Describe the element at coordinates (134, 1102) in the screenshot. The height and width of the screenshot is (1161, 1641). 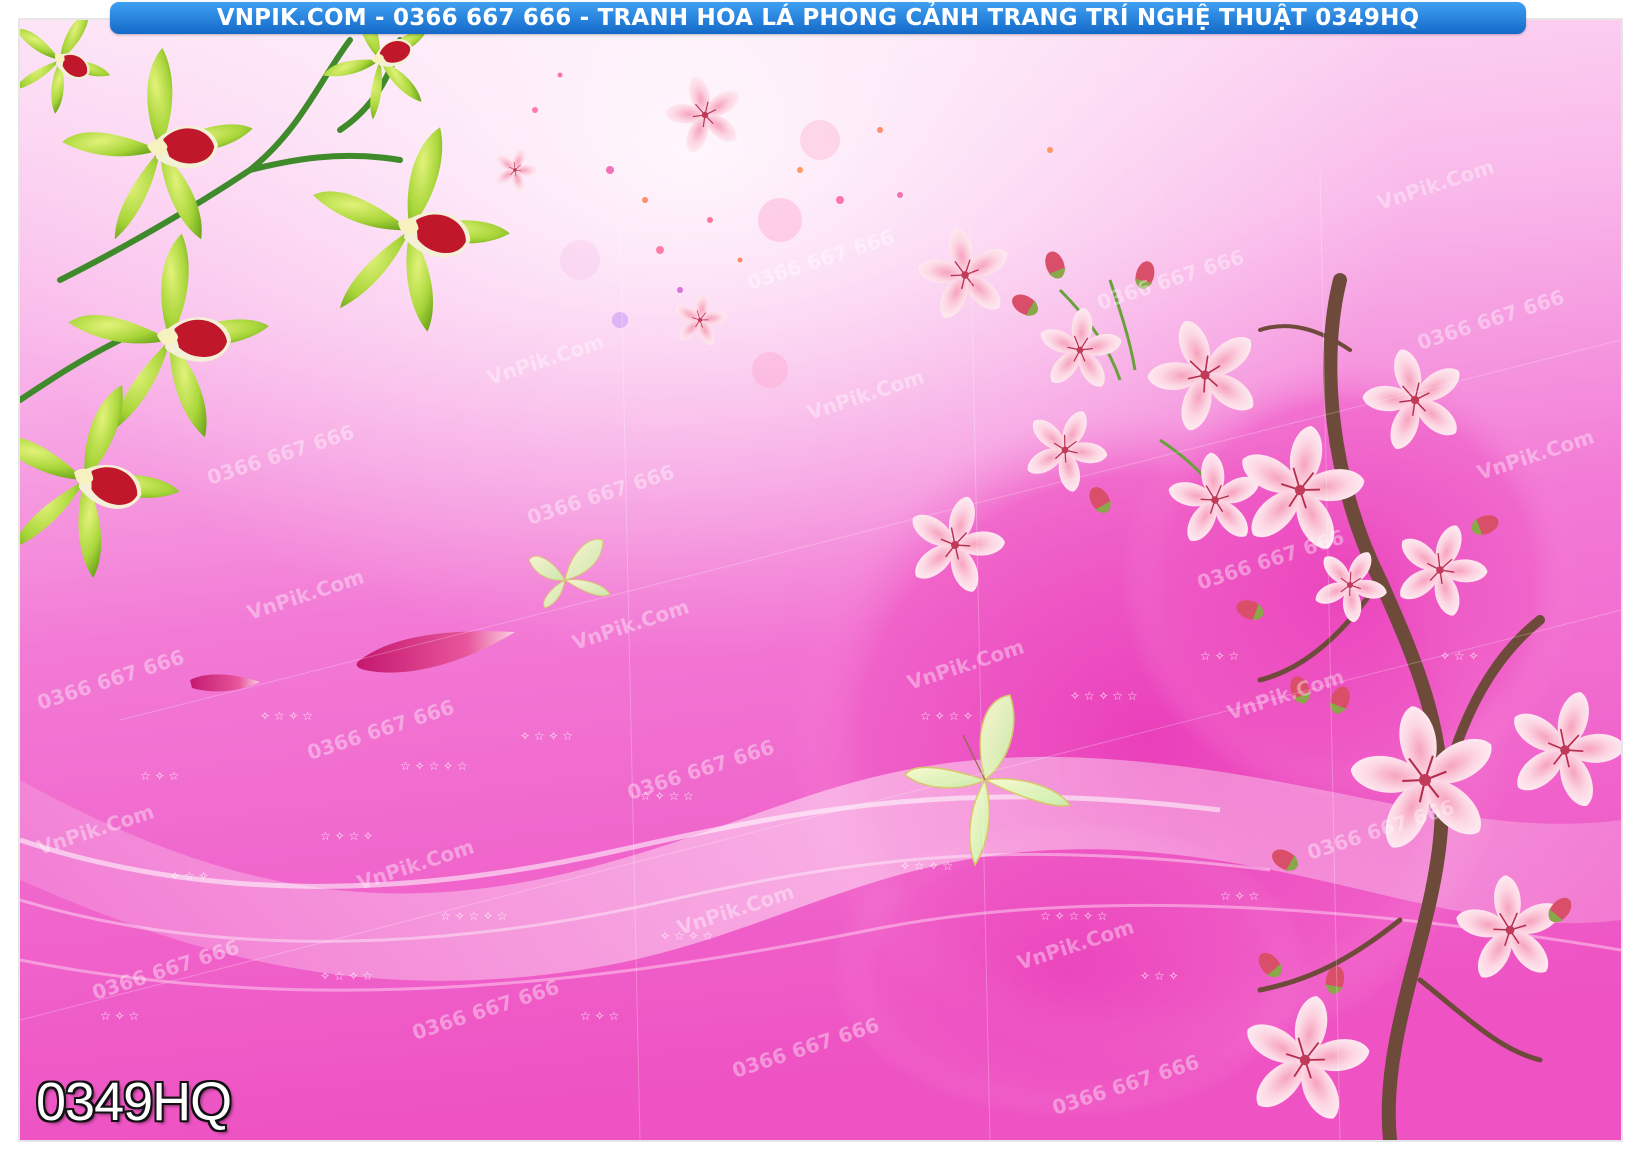
I see `product-code-label: 0349HQ` at that location.